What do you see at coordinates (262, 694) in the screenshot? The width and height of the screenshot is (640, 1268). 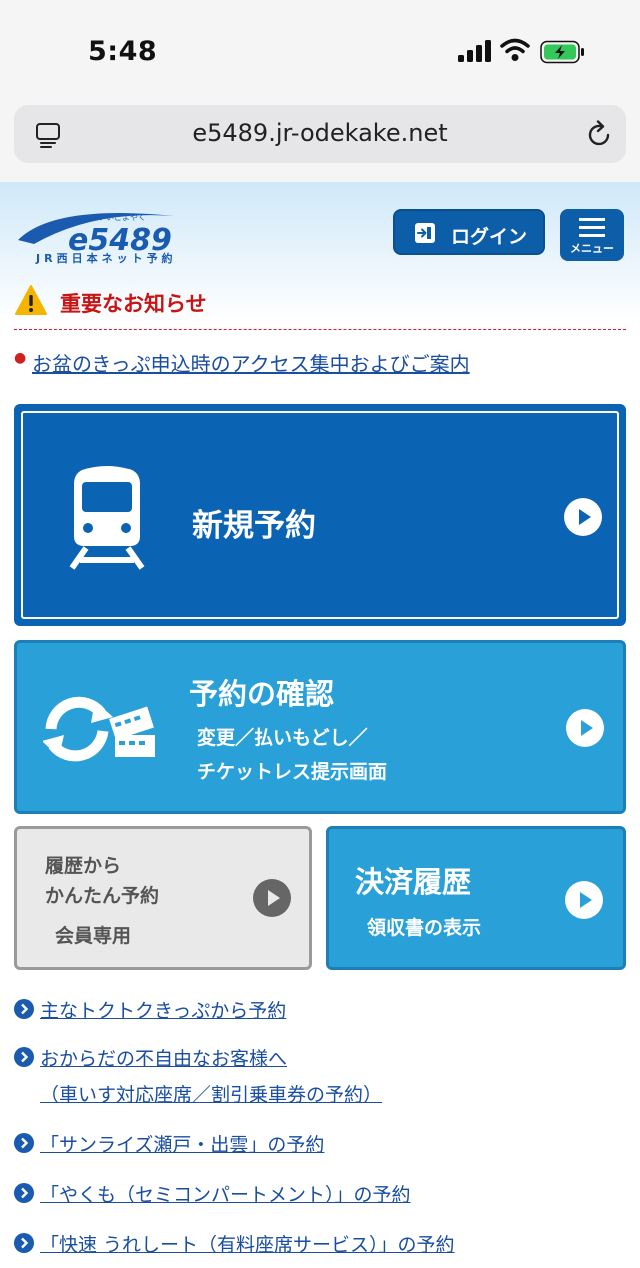 I see `confirm-reservation-label: 予約の確認` at bounding box center [262, 694].